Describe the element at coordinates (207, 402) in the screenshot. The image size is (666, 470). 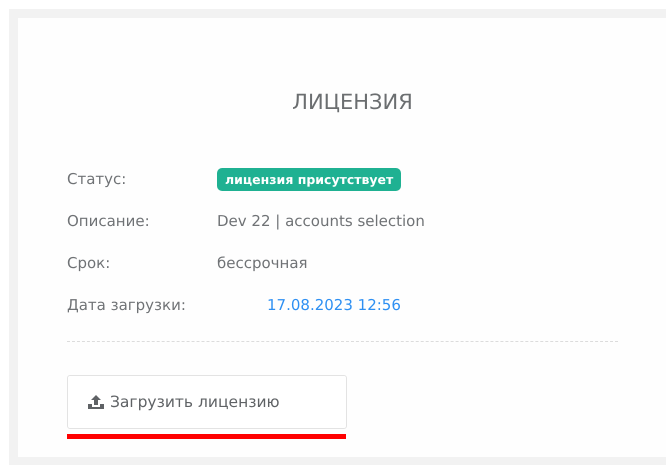
I see `upload-license-button: Загрузить лицензию` at that location.